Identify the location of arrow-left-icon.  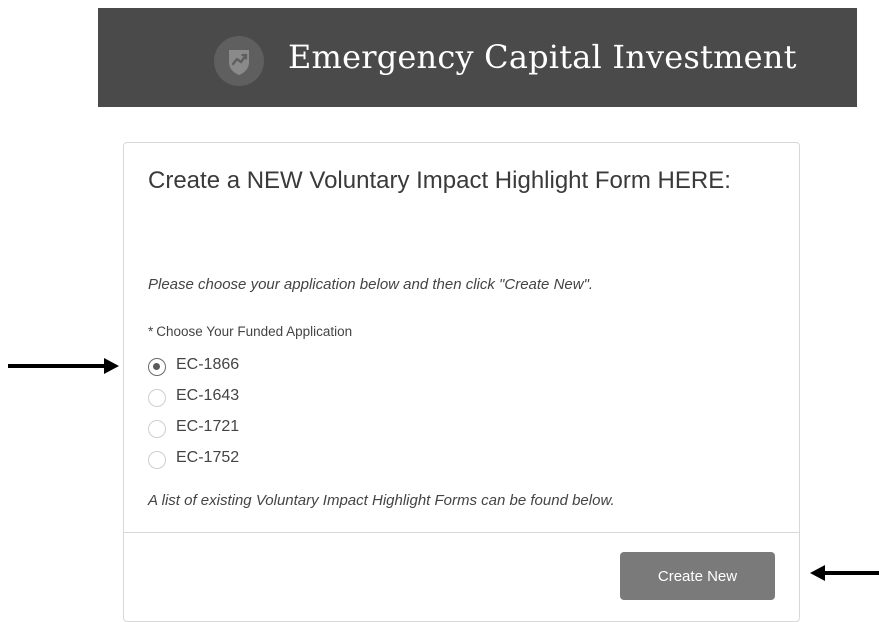
(844, 573).